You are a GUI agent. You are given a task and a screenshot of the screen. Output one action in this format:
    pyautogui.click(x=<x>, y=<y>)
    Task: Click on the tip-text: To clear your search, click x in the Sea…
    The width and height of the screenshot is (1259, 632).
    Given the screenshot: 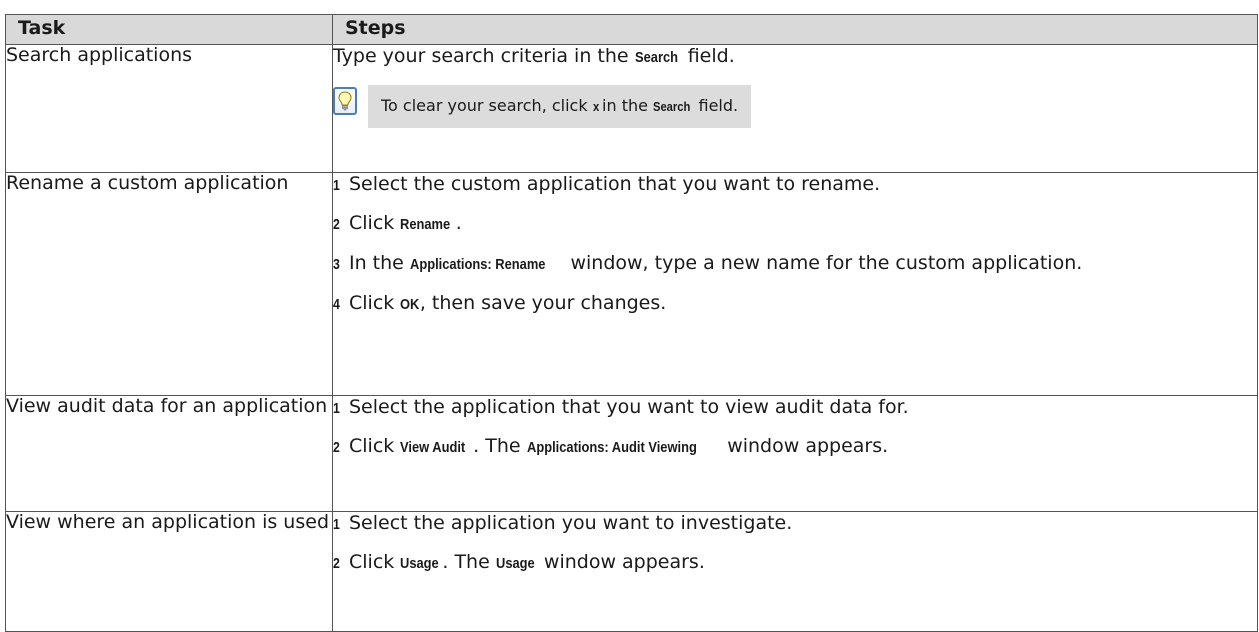 What is the action you would take?
    pyautogui.click(x=560, y=106)
    